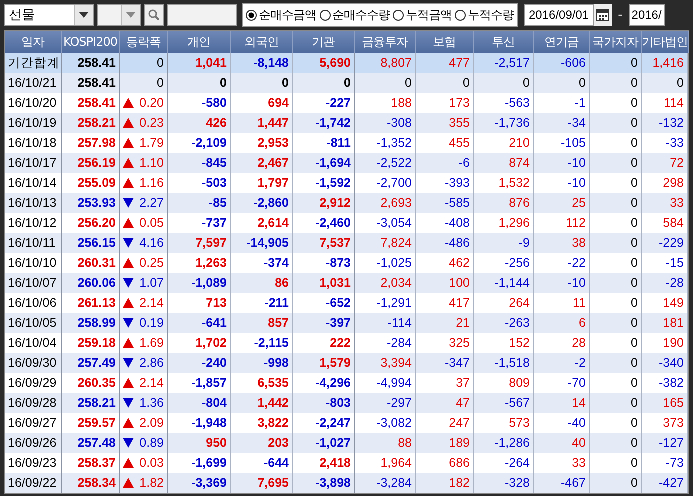 Image resolution: width=693 pixels, height=496 pixels. Describe the element at coordinates (646, 15) in the screenshot. I see `end-date-field: 2016/` at that location.